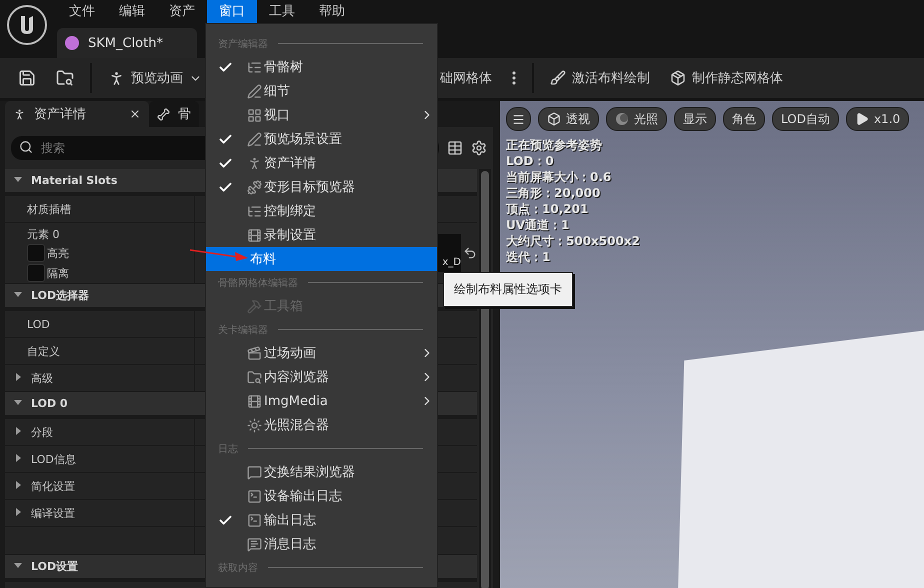 The width and height of the screenshot is (924, 588). What do you see at coordinates (58, 253) in the screenshot?
I see `checkbox-label: 高亮` at bounding box center [58, 253].